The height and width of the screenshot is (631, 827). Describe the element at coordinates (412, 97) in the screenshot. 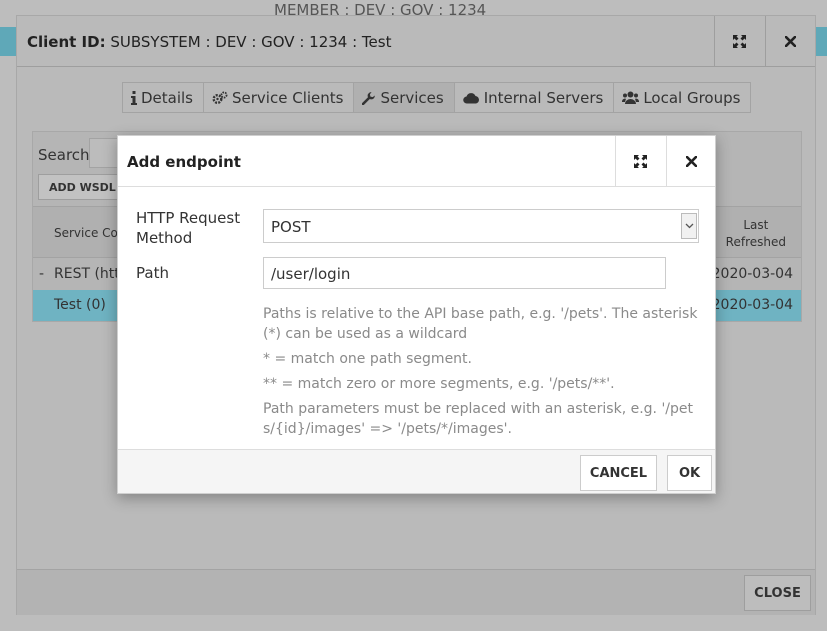

I see `tab-services-label: Services` at that location.